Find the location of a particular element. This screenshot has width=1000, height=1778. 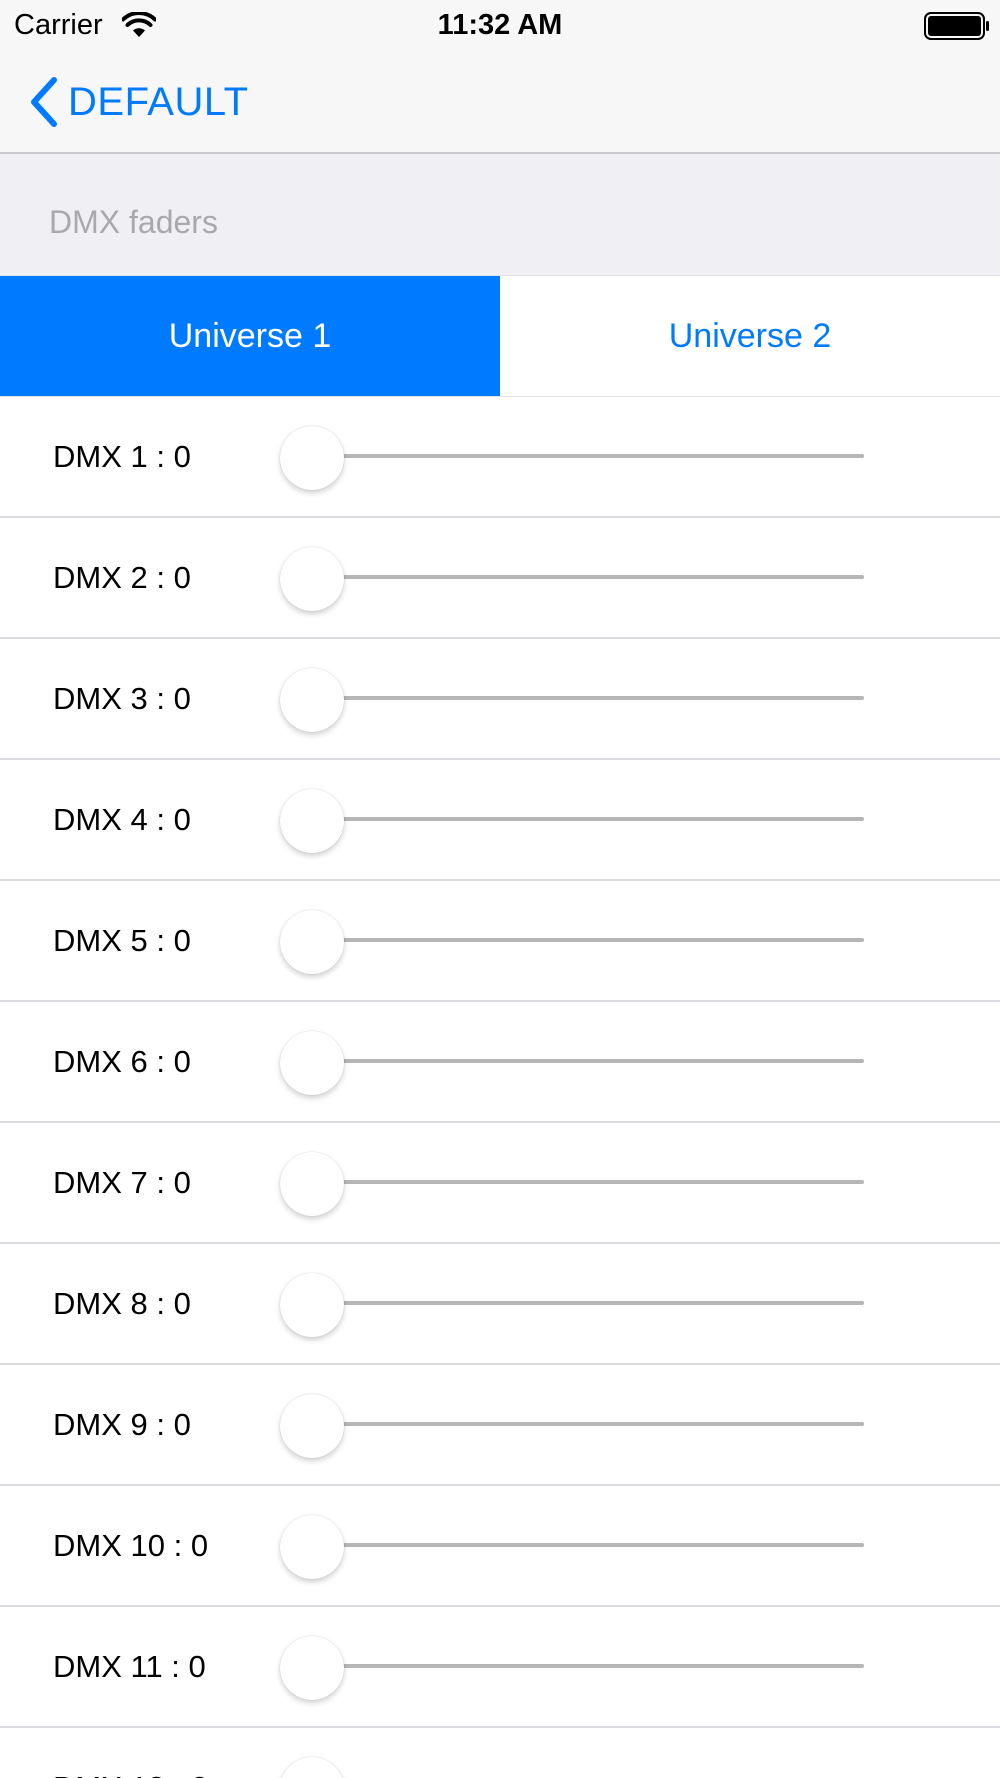

fader-label: DMX 10 : 0 is located at coordinates (131, 1545).